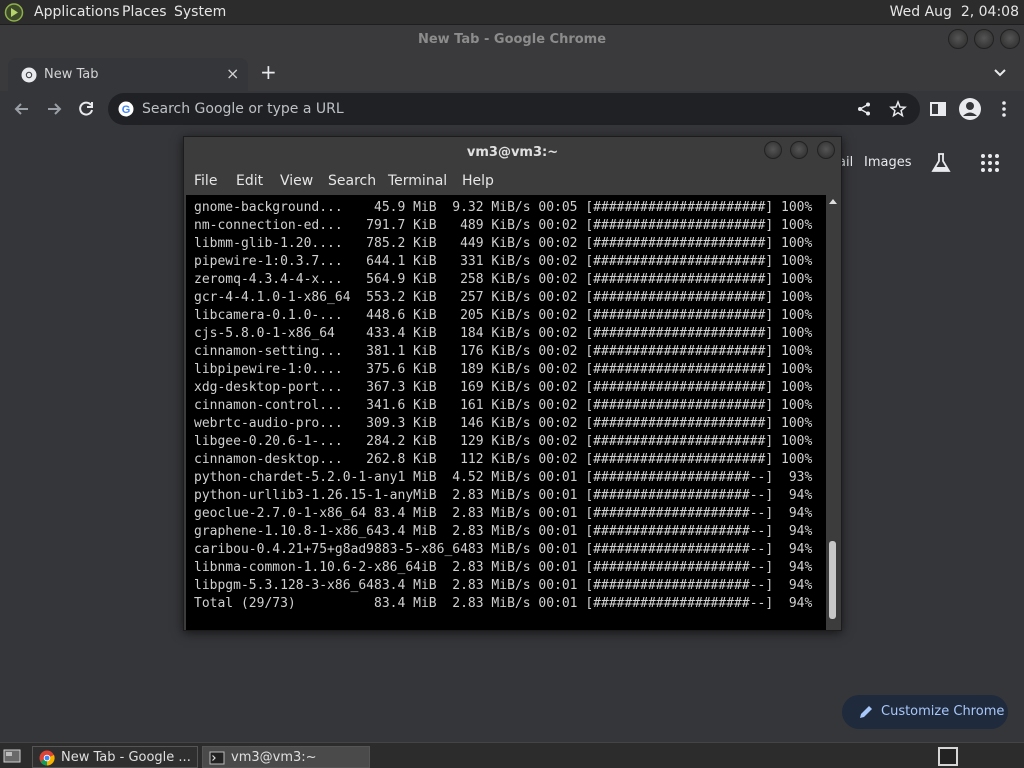  What do you see at coordinates (417, 181) in the screenshot?
I see `terminal-menu-terminal: Terminal` at bounding box center [417, 181].